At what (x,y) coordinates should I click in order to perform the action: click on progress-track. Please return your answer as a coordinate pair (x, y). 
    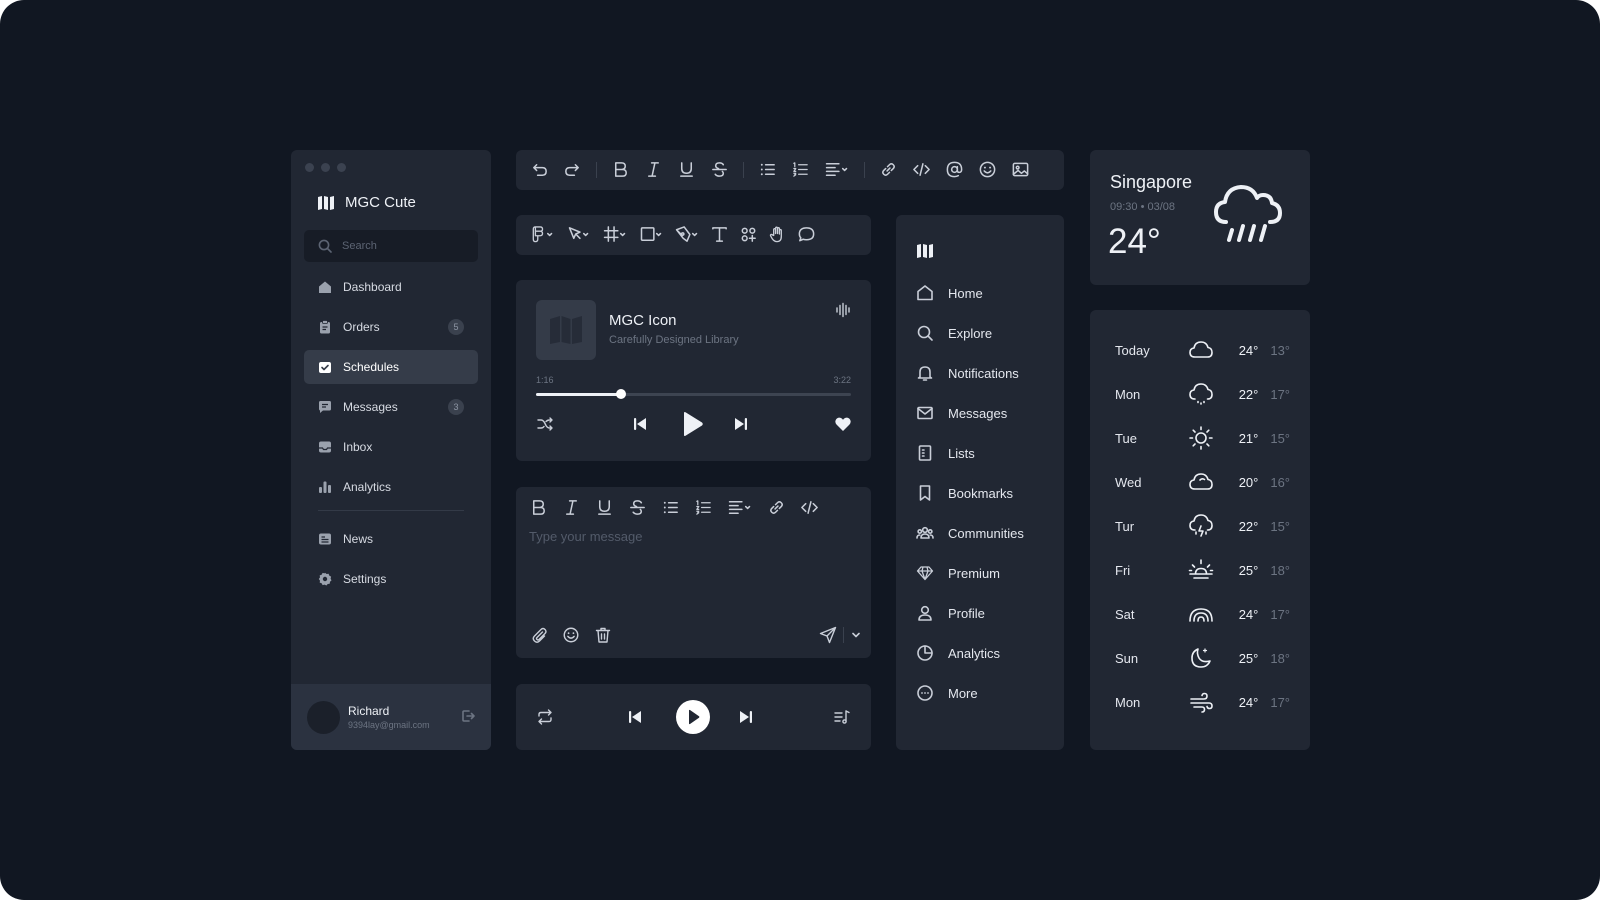
    Looking at the image, I should click on (693, 394).